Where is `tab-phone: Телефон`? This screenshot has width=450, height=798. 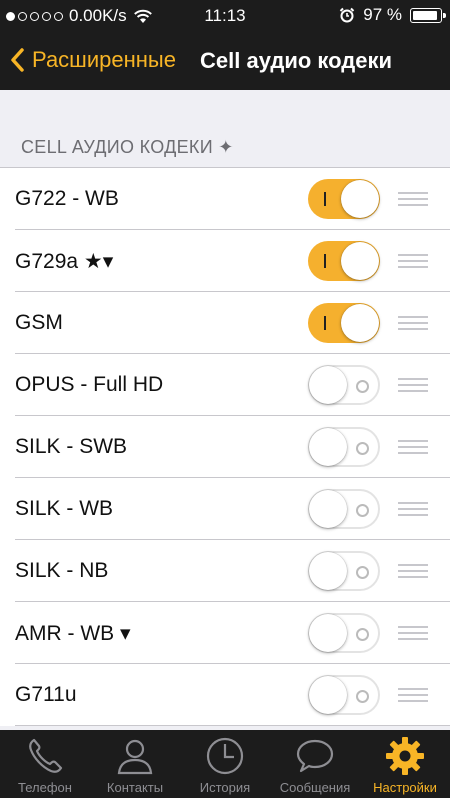 tab-phone: Телефон is located at coordinates (45, 764).